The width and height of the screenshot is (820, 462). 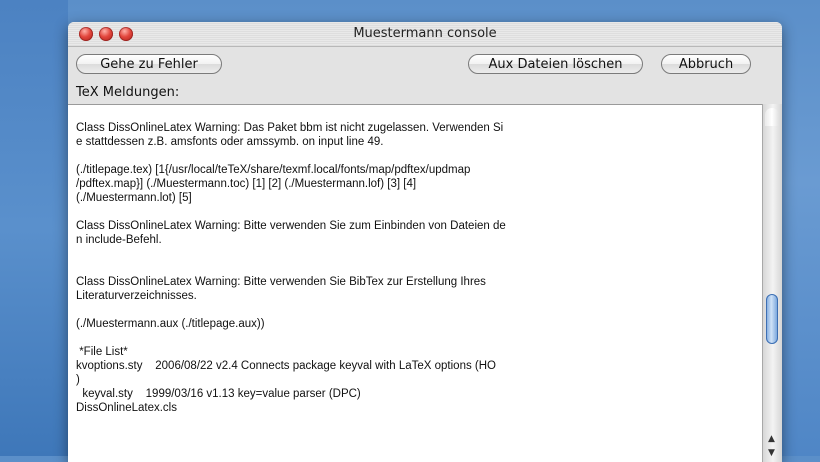 What do you see at coordinates (555, 64) in the screenshot?
I see `delete-aux-files-button: Aux Dateien löschen` at bounding box center [555, 64].